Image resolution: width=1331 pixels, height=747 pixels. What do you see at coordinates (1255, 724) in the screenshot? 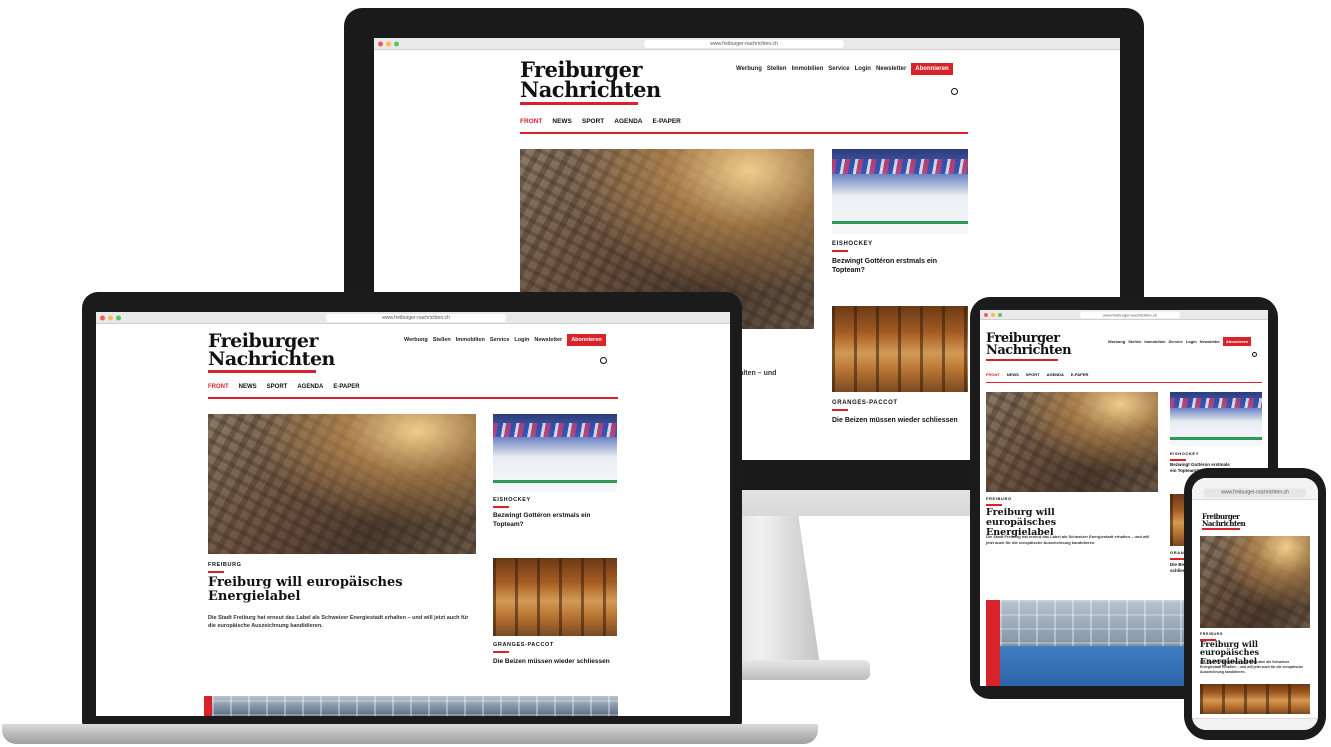
I see `phone-toolbar` at bounding box center [1255, 724].